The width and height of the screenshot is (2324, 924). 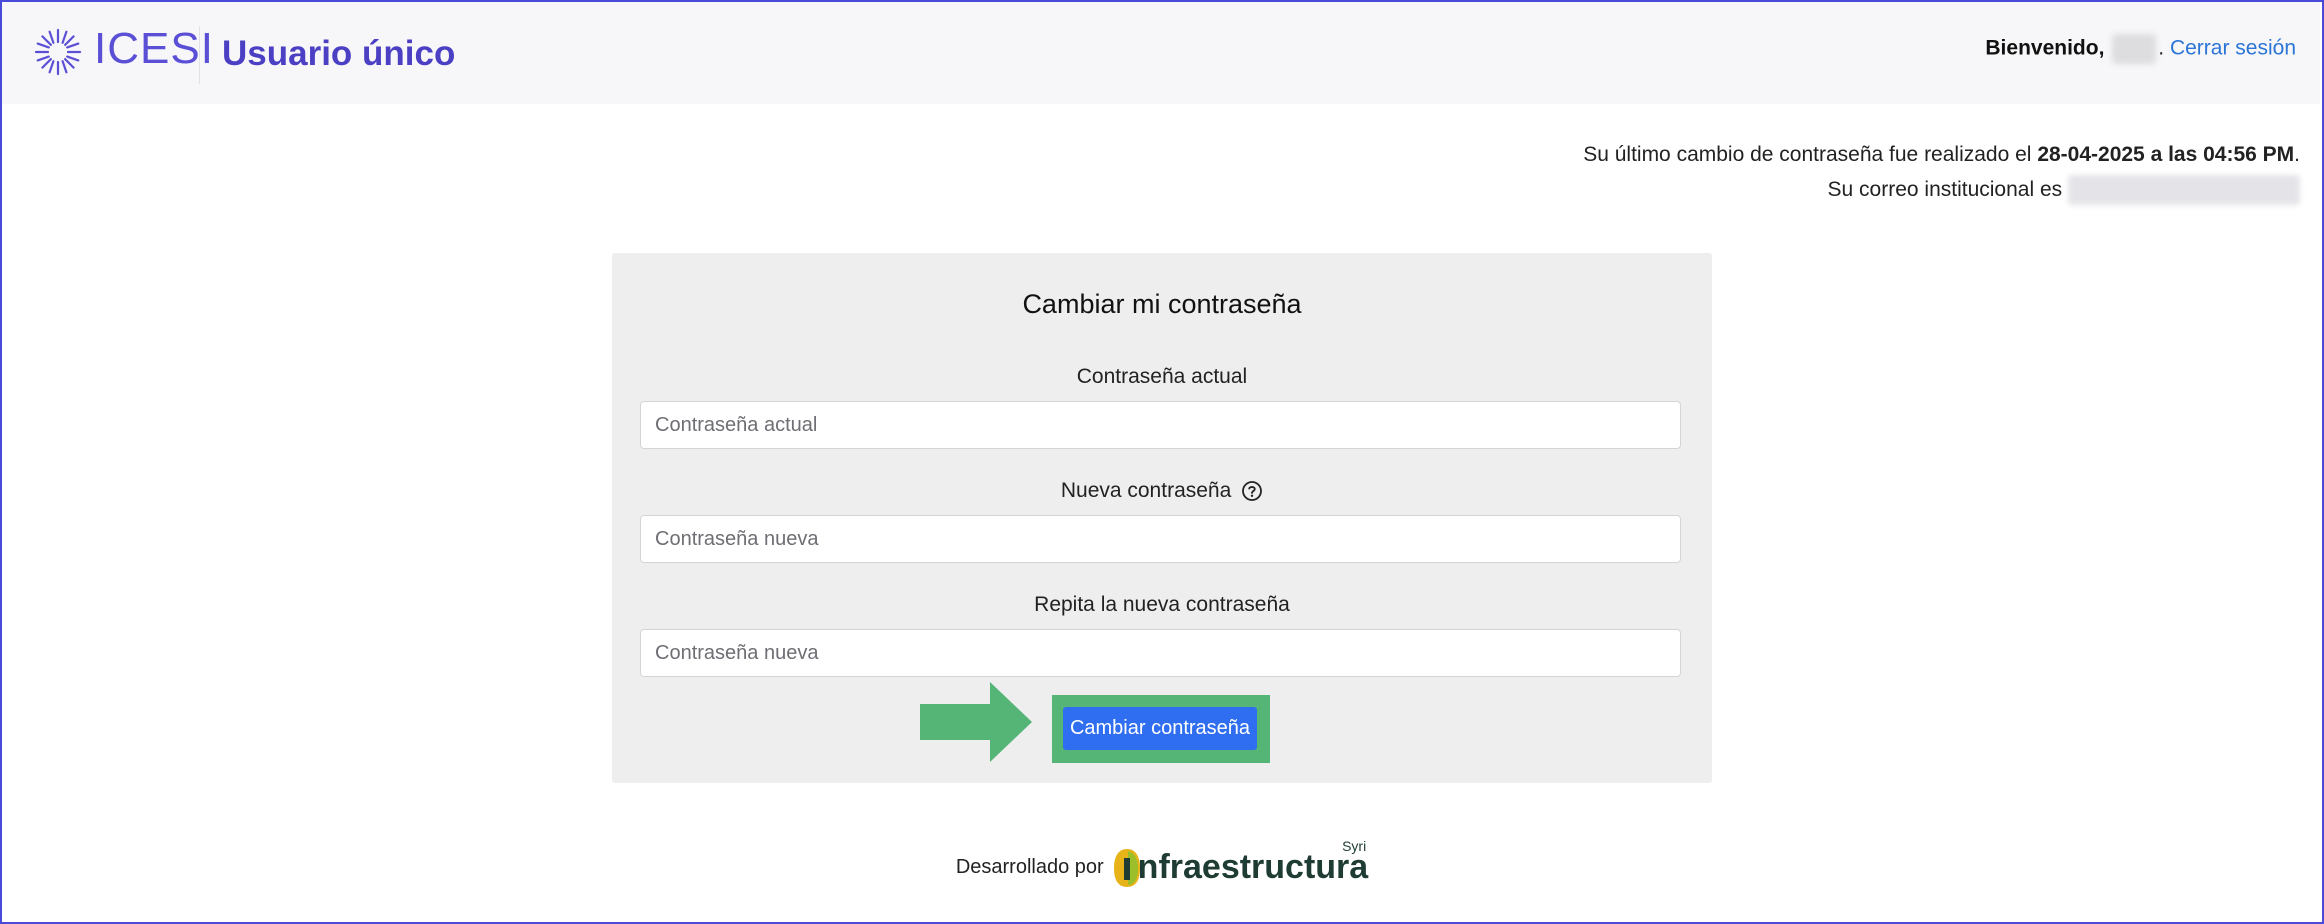 I want to click on footer: Desarrollado por nfraestructura Syri, so click(x=1162, y=868).